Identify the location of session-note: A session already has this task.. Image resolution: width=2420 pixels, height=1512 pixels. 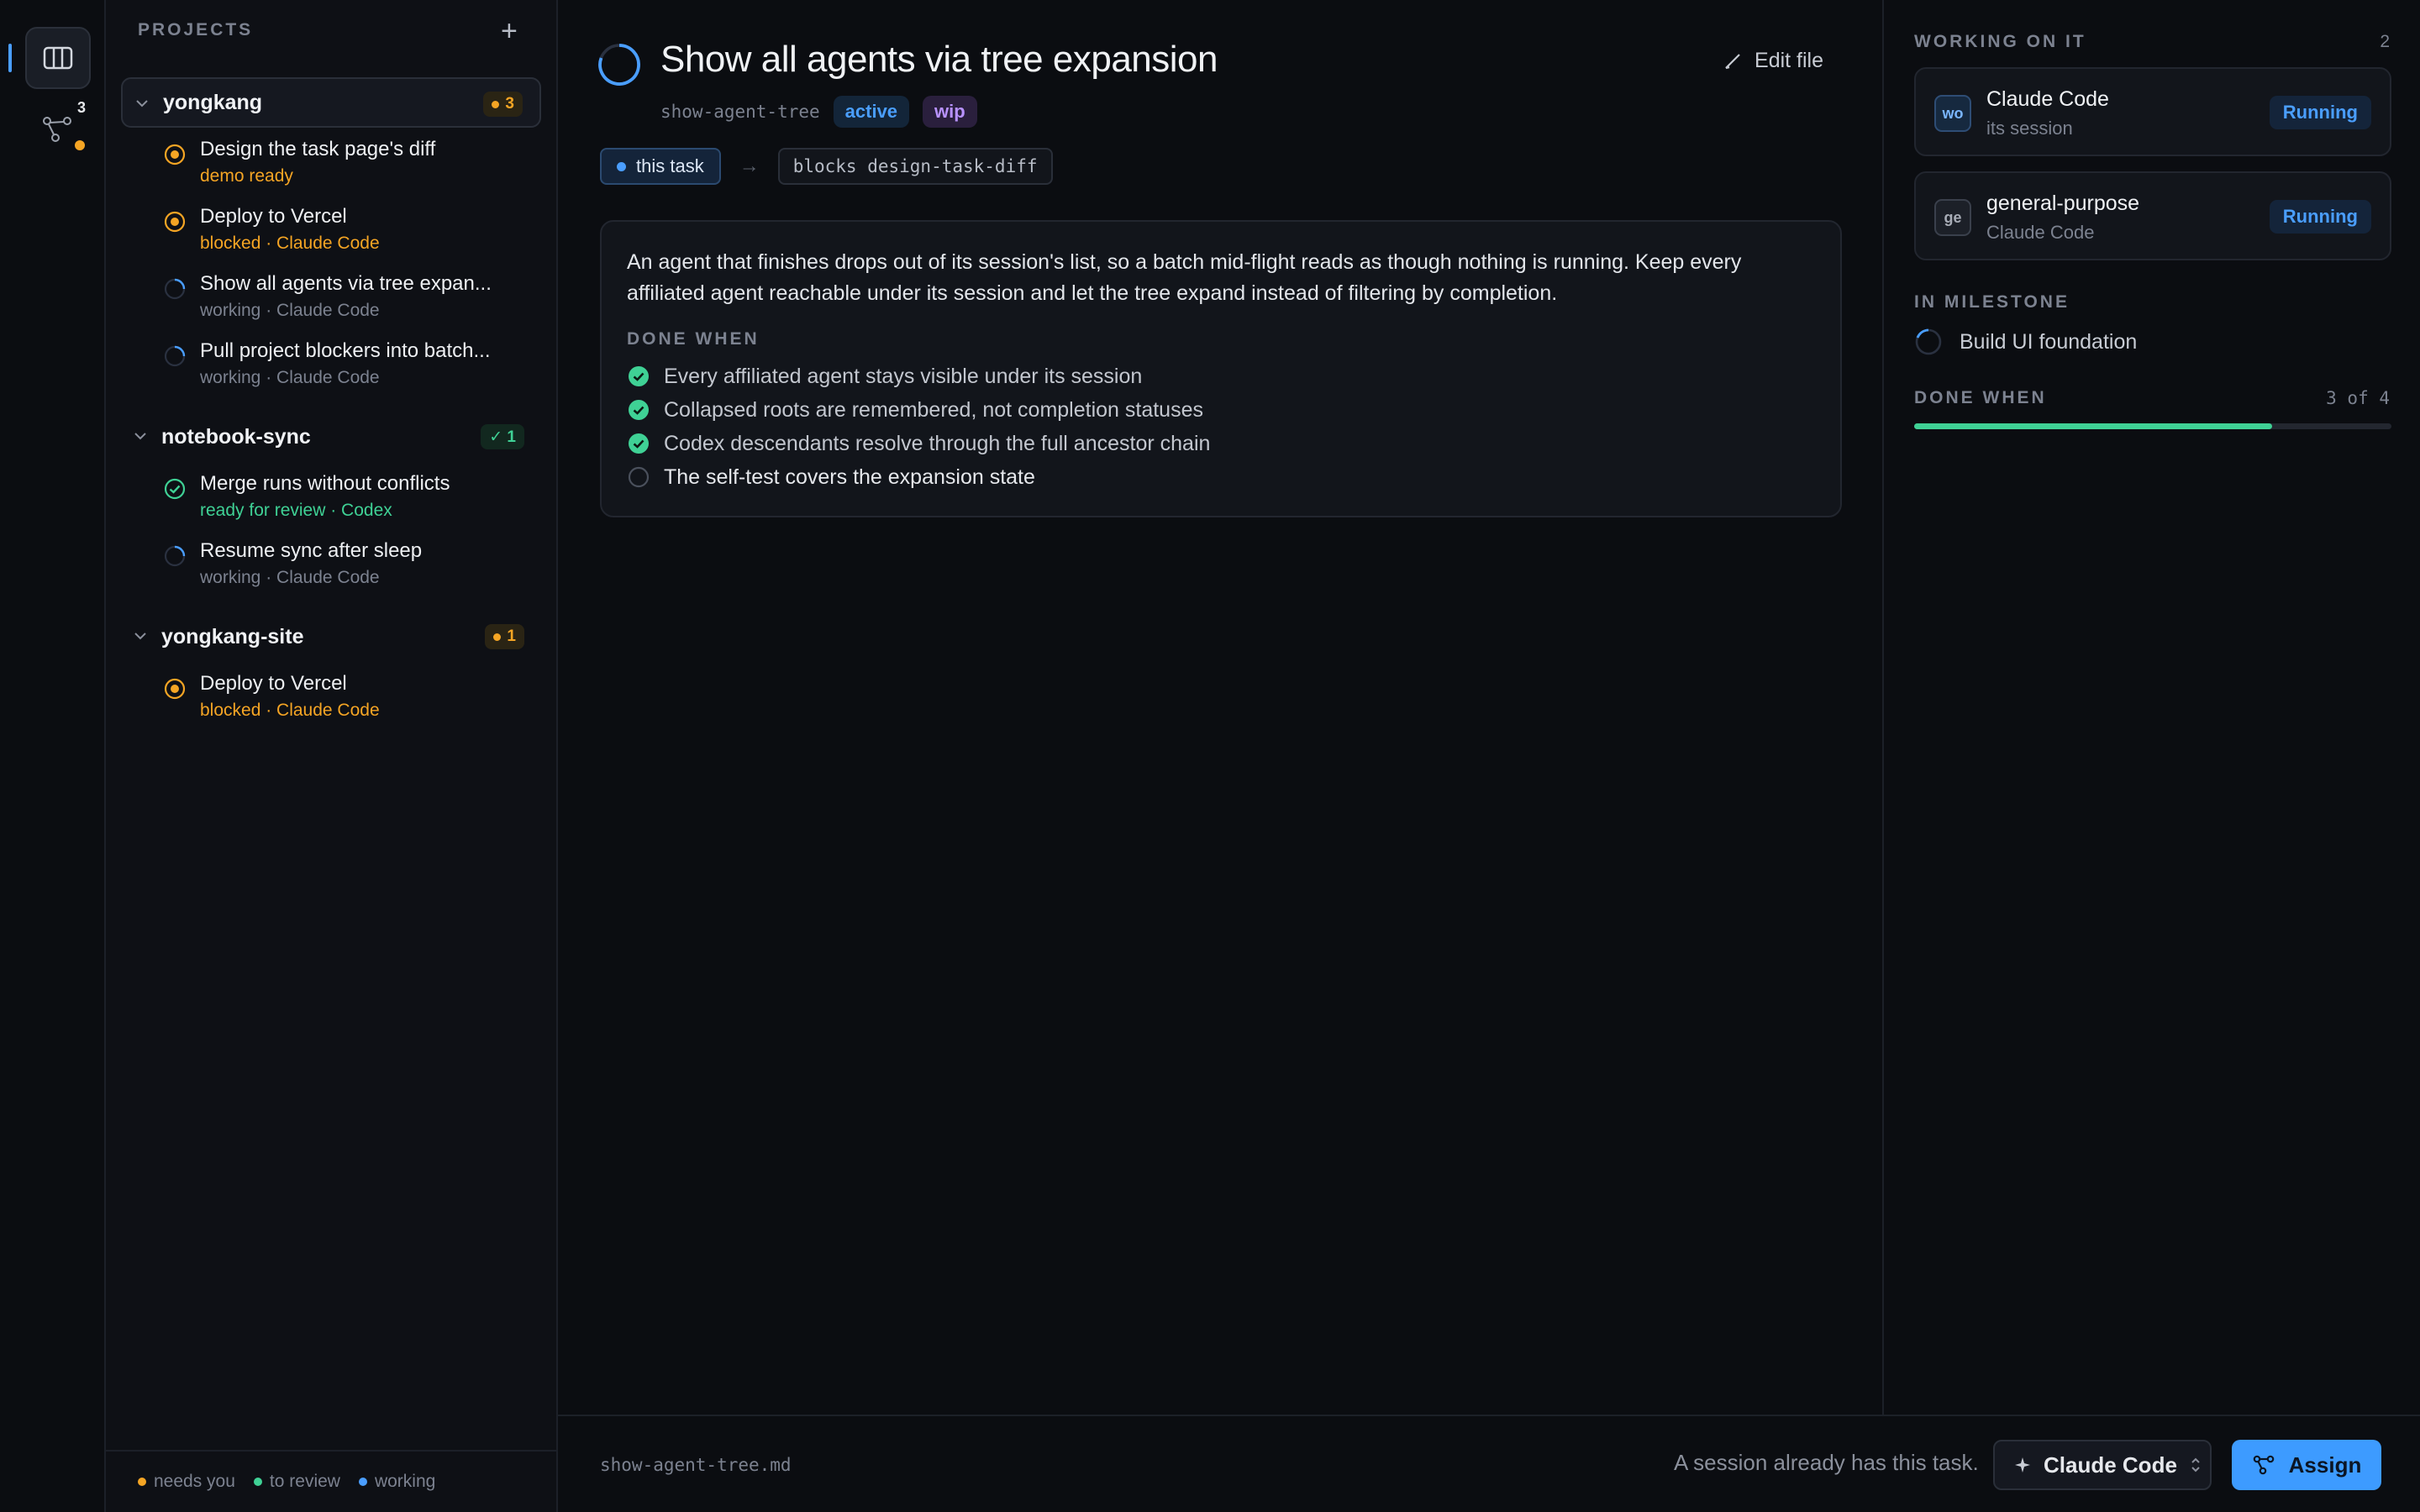
(1826, 1462).